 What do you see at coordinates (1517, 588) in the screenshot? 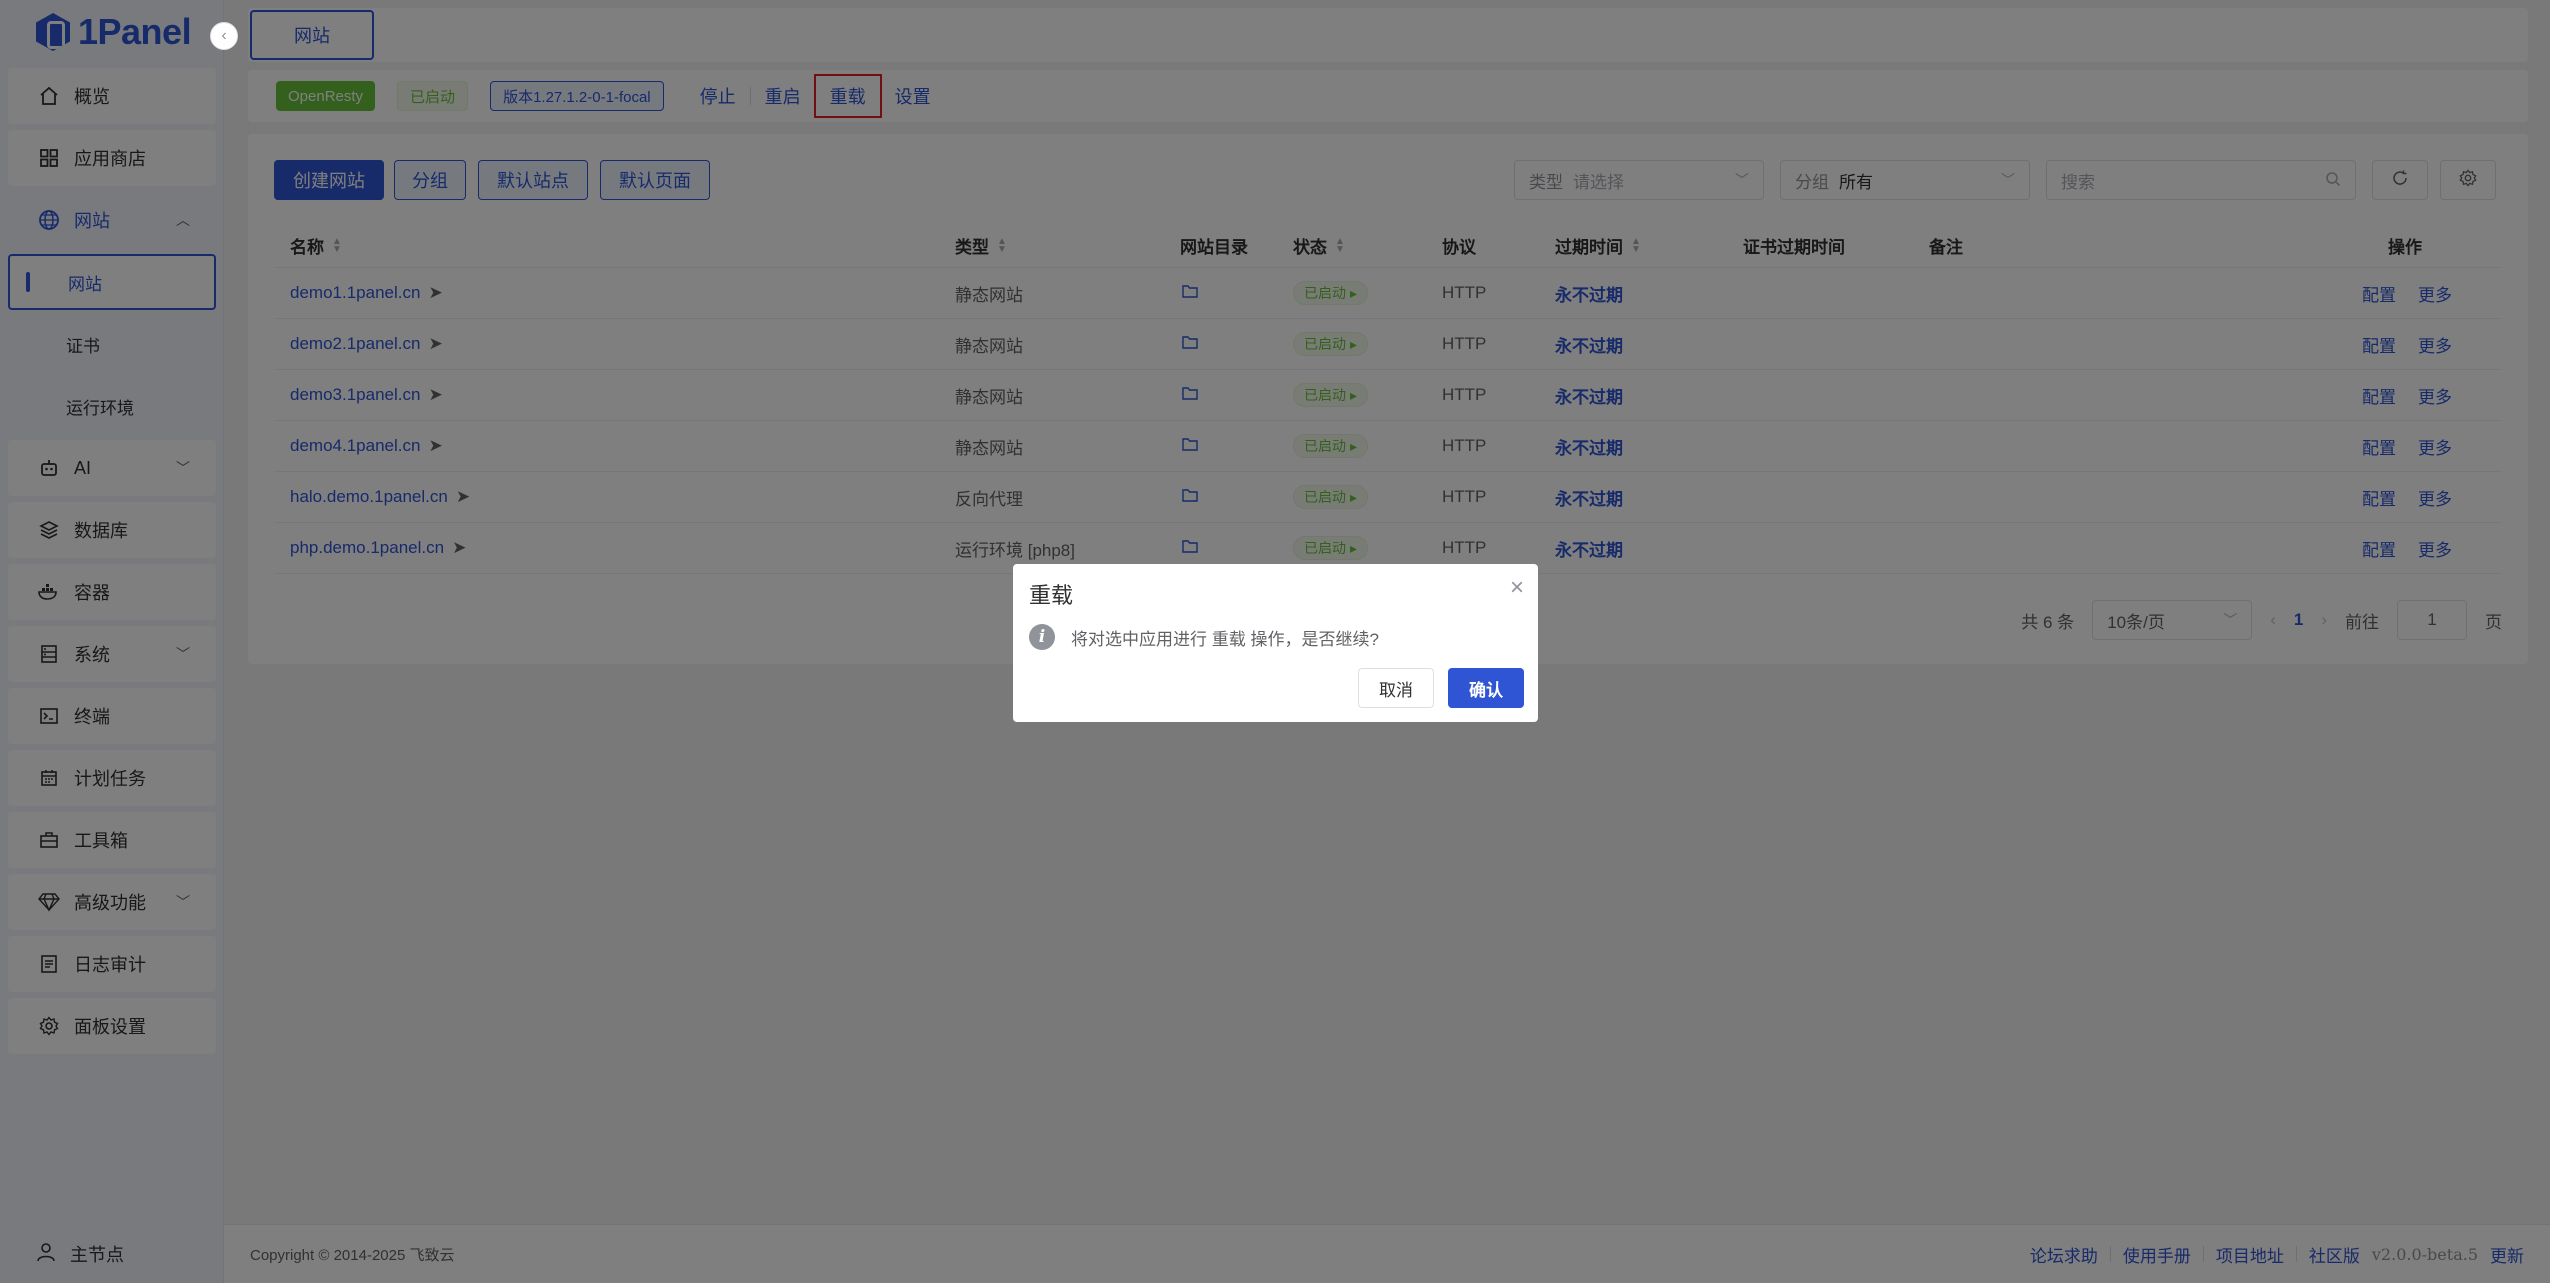
I see `close-icon: ×` at bounding box center [1517, 588].